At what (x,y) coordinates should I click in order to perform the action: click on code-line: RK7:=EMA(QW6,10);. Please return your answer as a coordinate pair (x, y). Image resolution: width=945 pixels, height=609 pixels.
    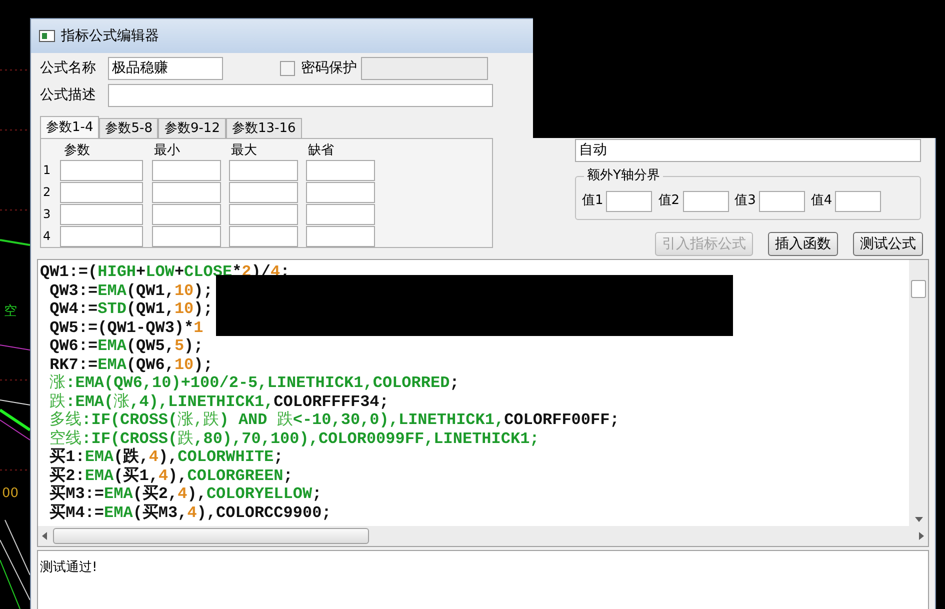
    Looking at the image, I should click on (130, 365).